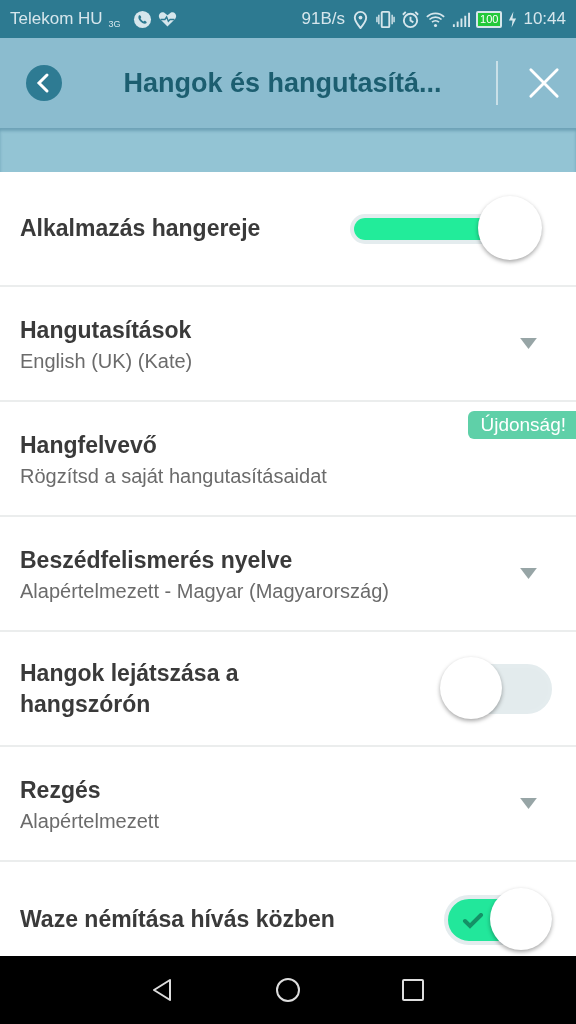  What do you see at coordinates (106, 330) in the screenshot?
I see `setting-label: Hangutasítások` at bounding box center [106, 330].